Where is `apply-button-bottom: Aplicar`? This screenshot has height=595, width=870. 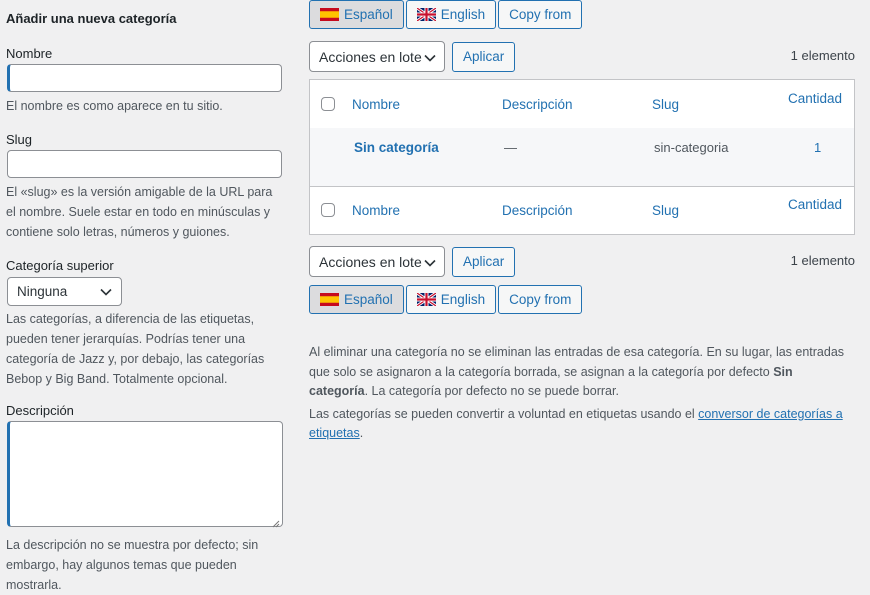 apply-button-bottom: Aplicar is located at coordinates (484, 261).